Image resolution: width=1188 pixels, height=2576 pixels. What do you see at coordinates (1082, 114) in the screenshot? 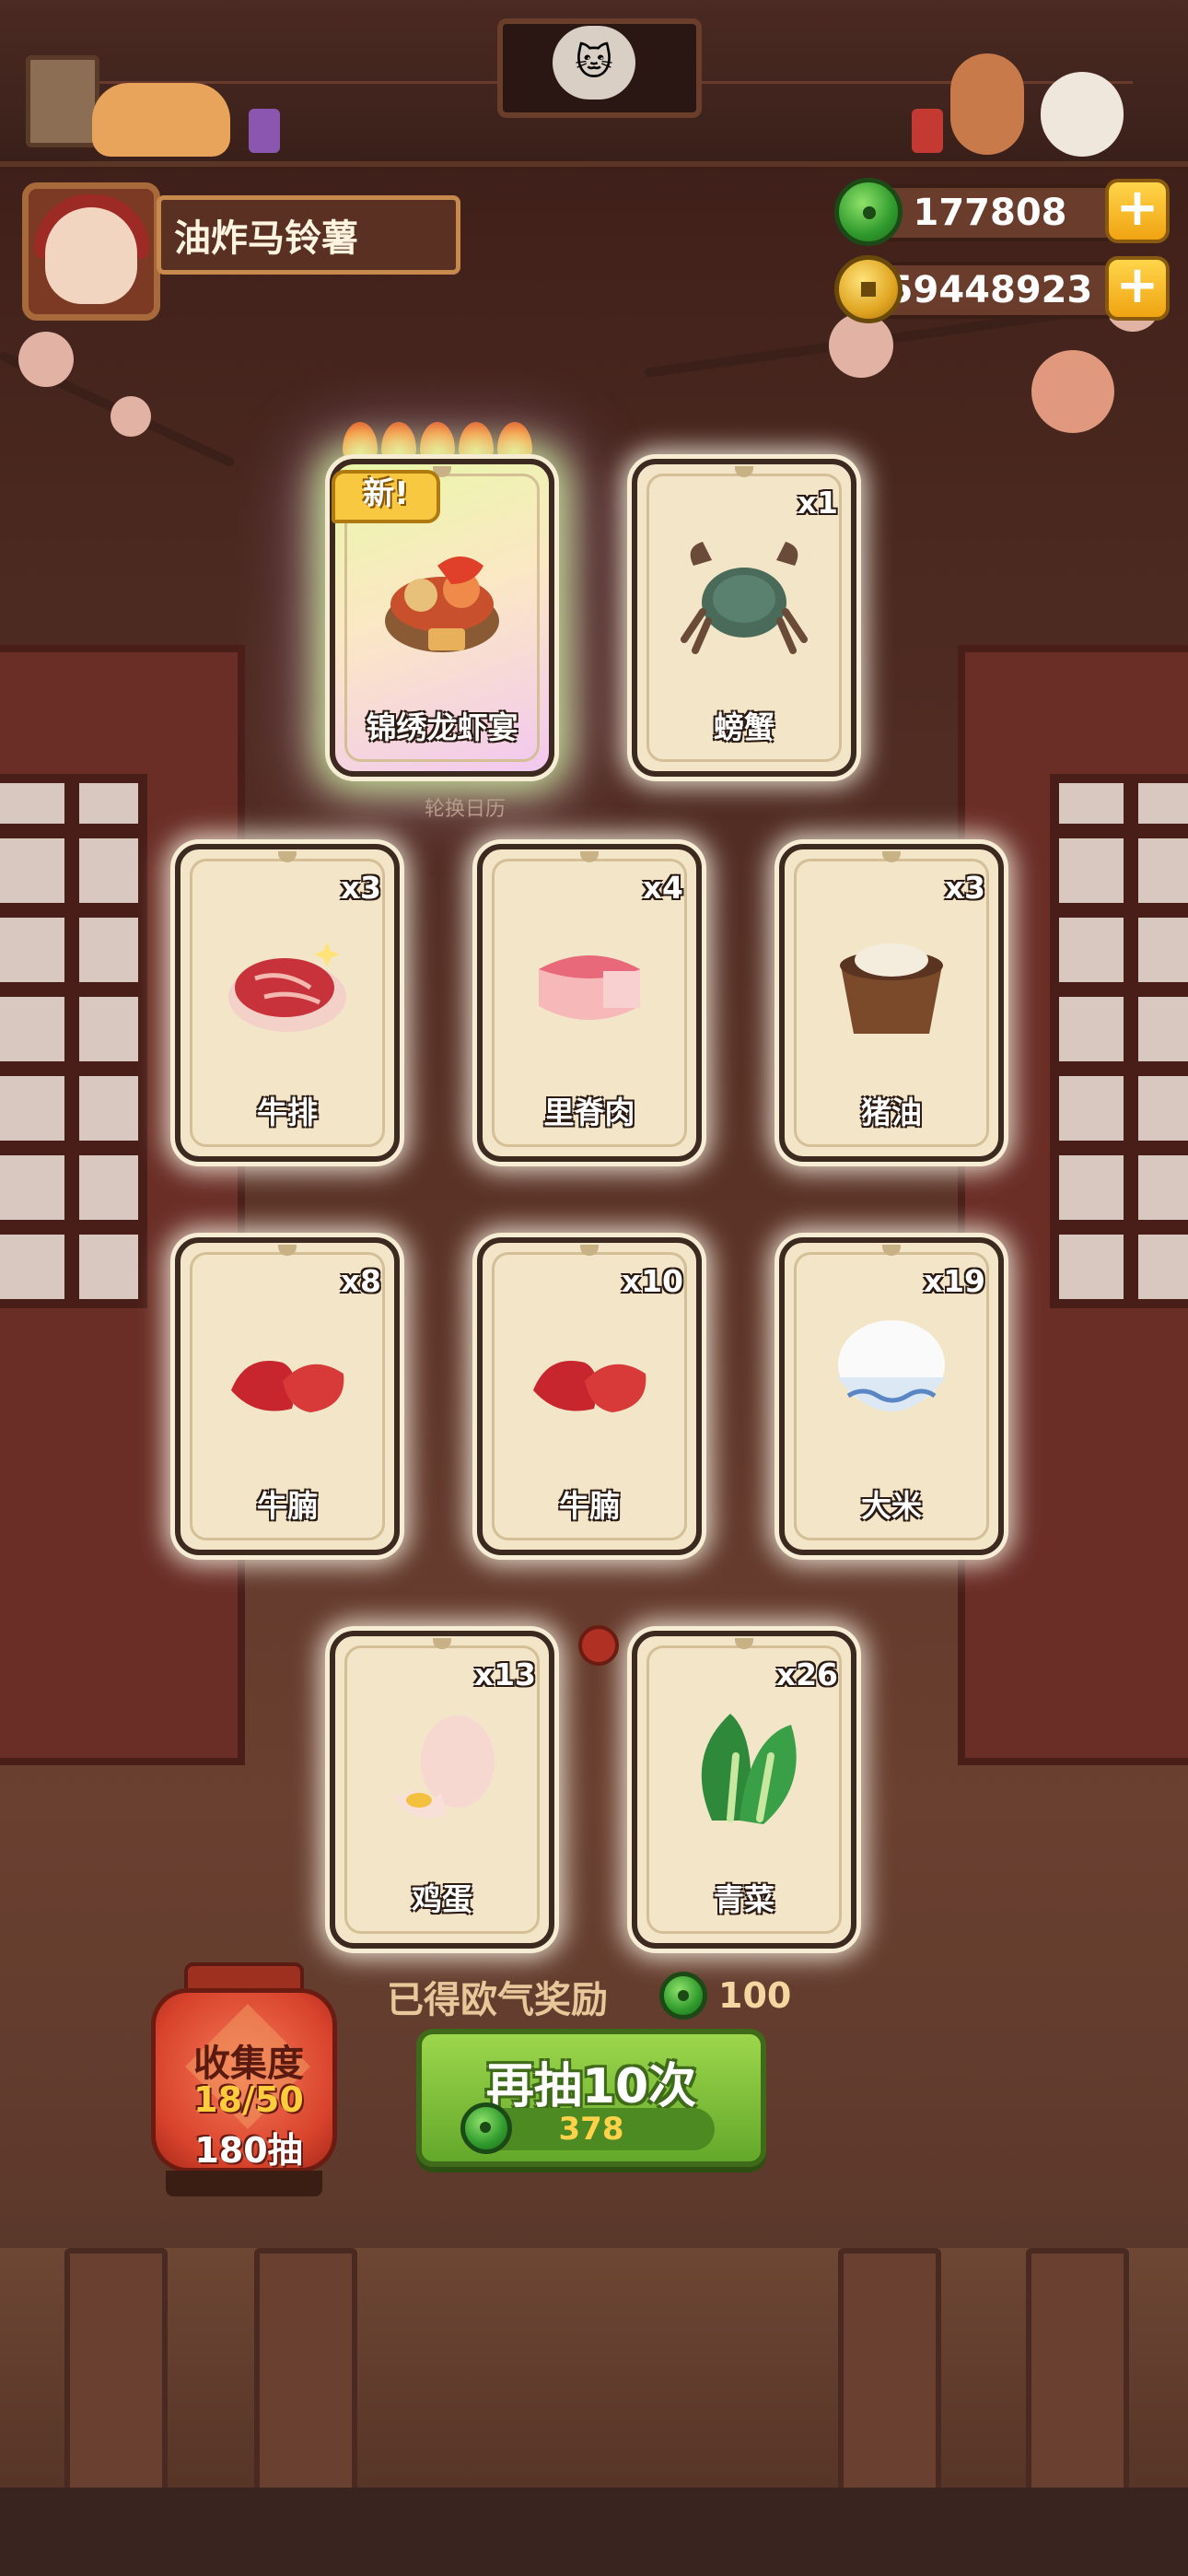
I see `white-cat-decoration` at bounding box center [1082, 114].